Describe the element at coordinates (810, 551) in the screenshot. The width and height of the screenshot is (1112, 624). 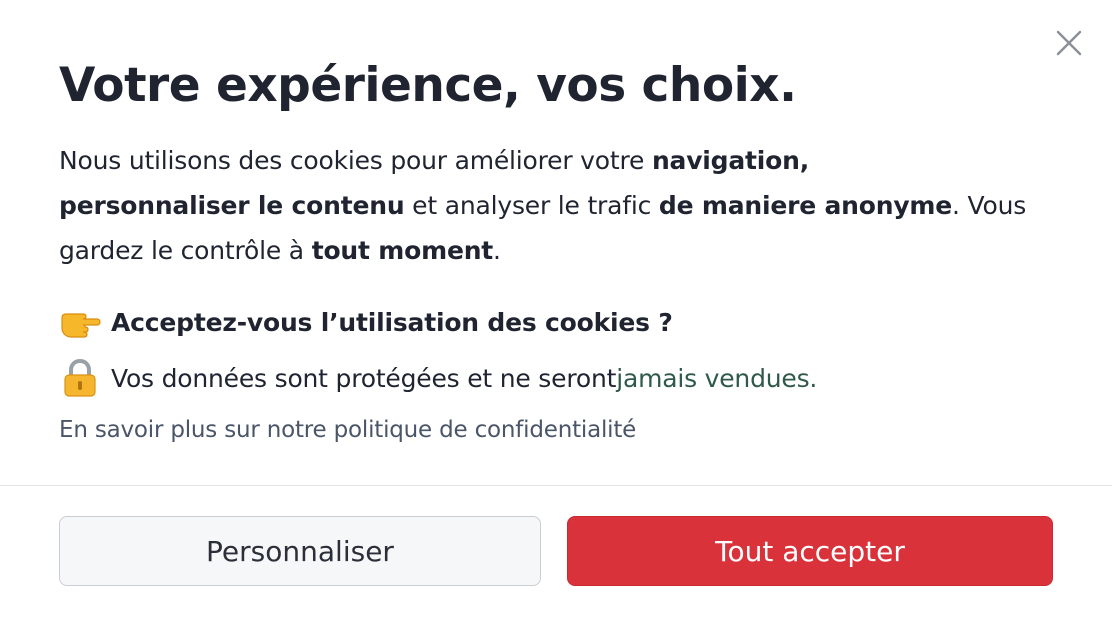
I see `accept-all-button: Tout accepter` at that location.